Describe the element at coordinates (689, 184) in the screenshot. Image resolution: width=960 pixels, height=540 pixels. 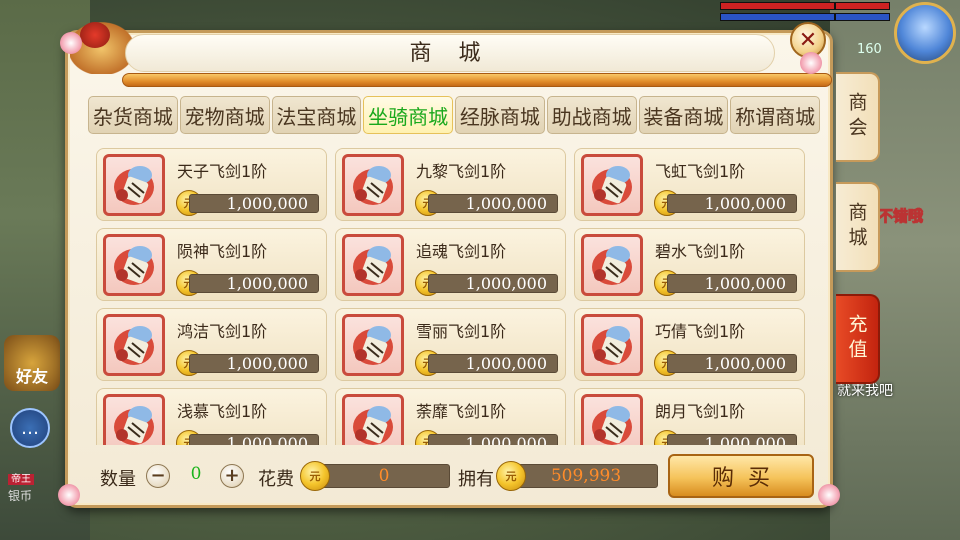
I see `shop-item-card: 飞虹飞剑1阶 元 1,000,000` at that location.